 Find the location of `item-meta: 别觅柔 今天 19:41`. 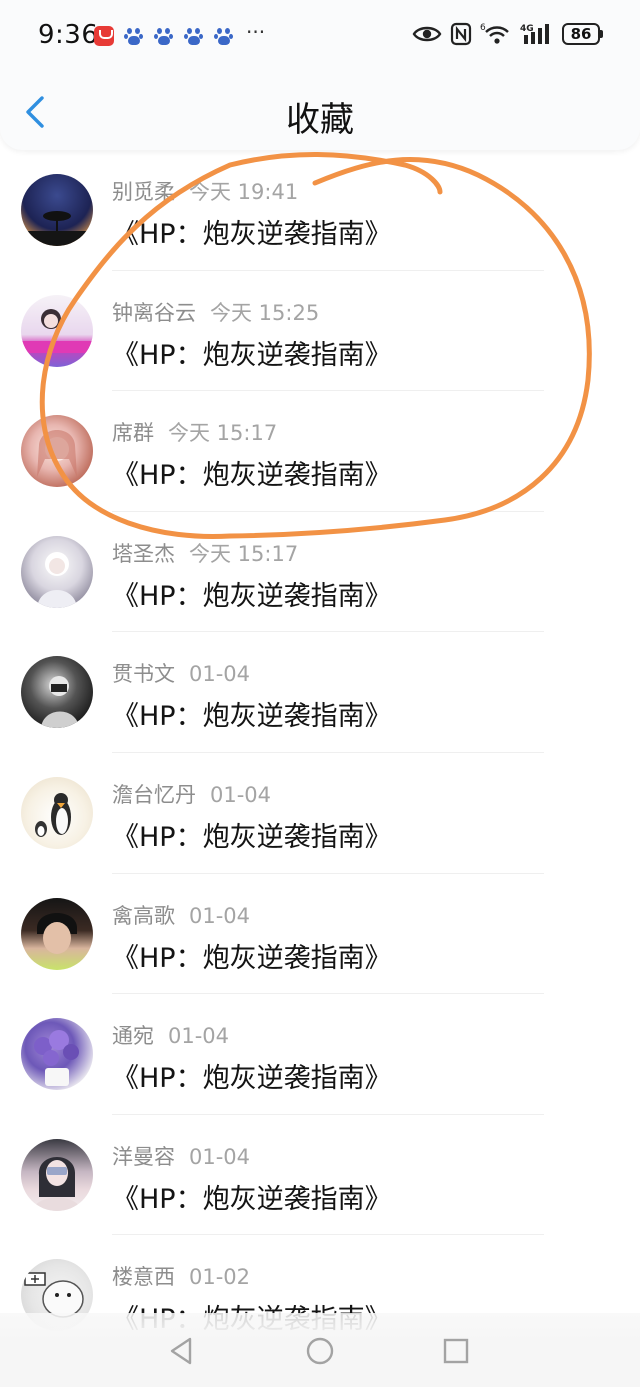

item-meta: 别觅柔 今天 19:41 is located at coordinates (205, 191).